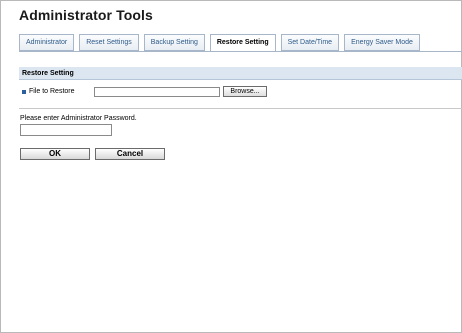 This screenshot has height=333, width=462. I want to click on ok-button: OK, so click(55, 154).